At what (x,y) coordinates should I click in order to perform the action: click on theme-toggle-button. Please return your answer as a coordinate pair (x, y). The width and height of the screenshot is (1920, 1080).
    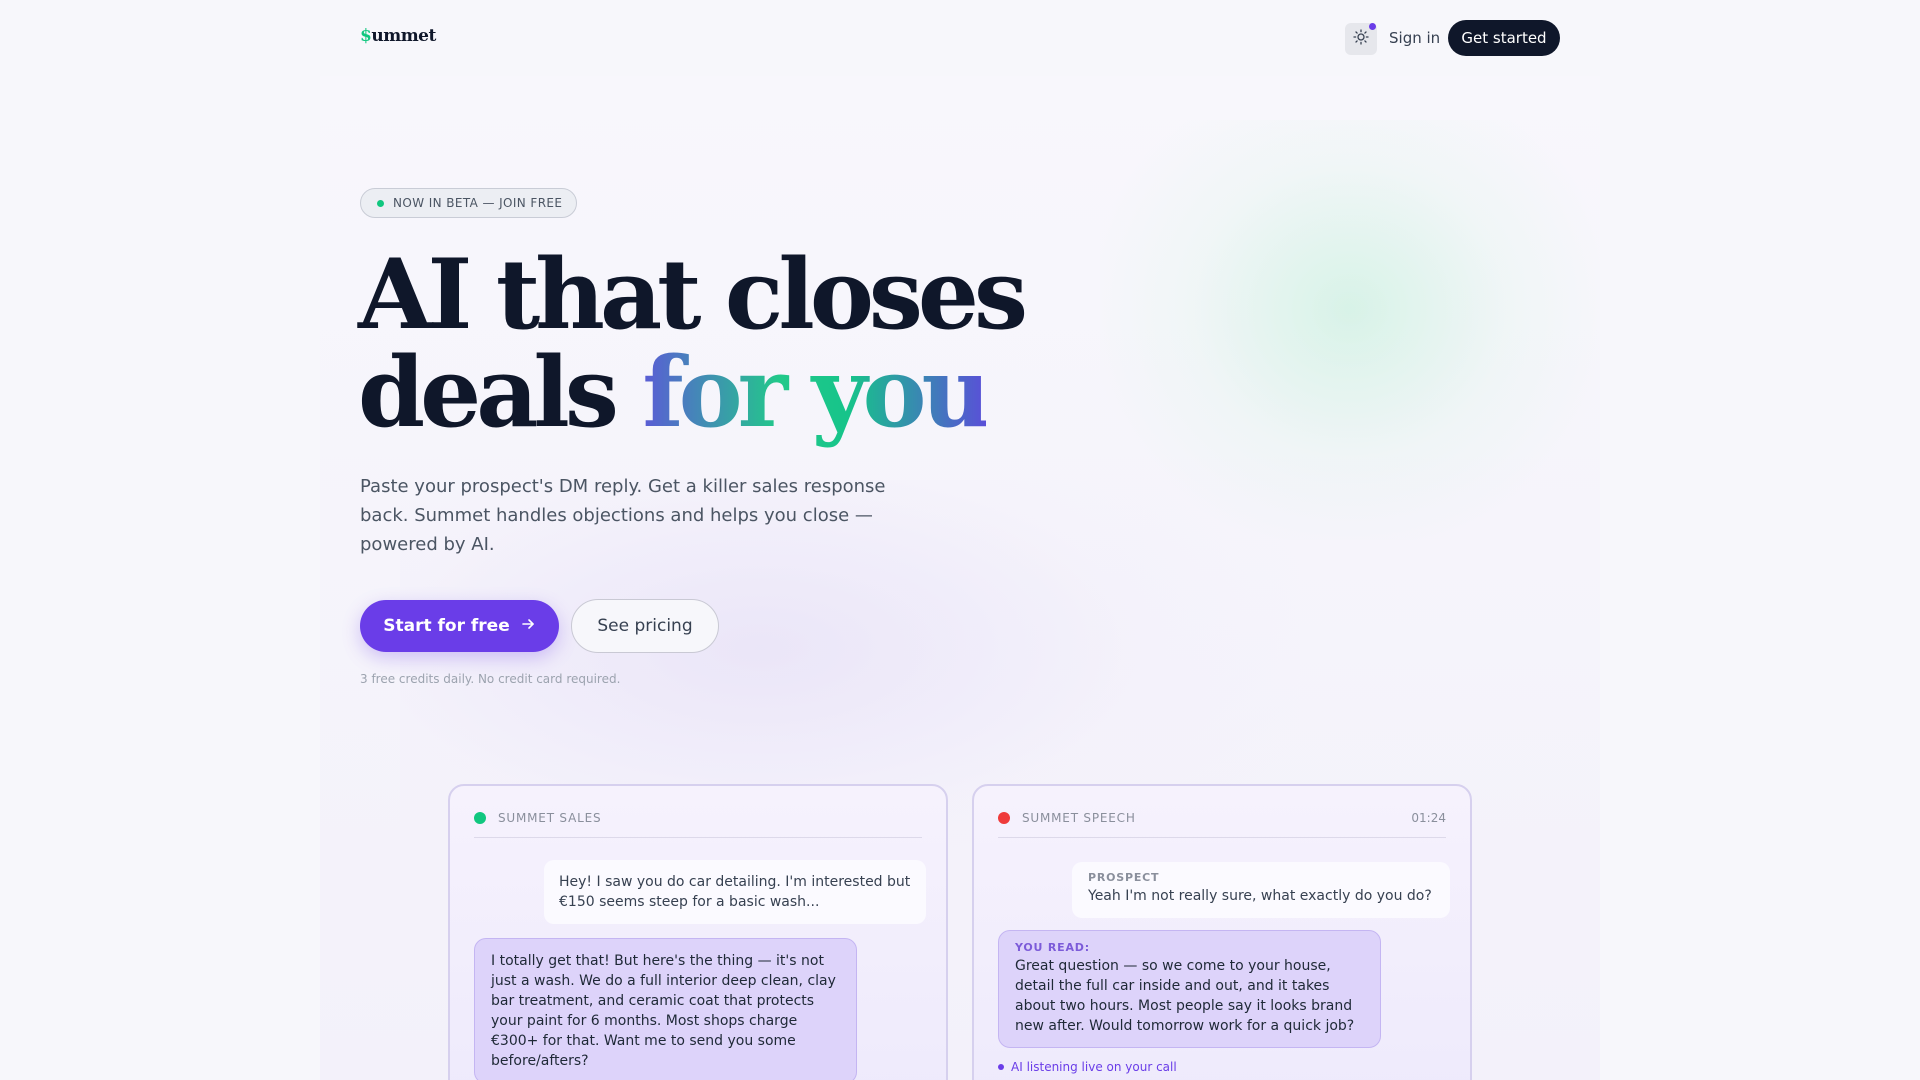
    Looking at the image, I should click on (1361, 39).